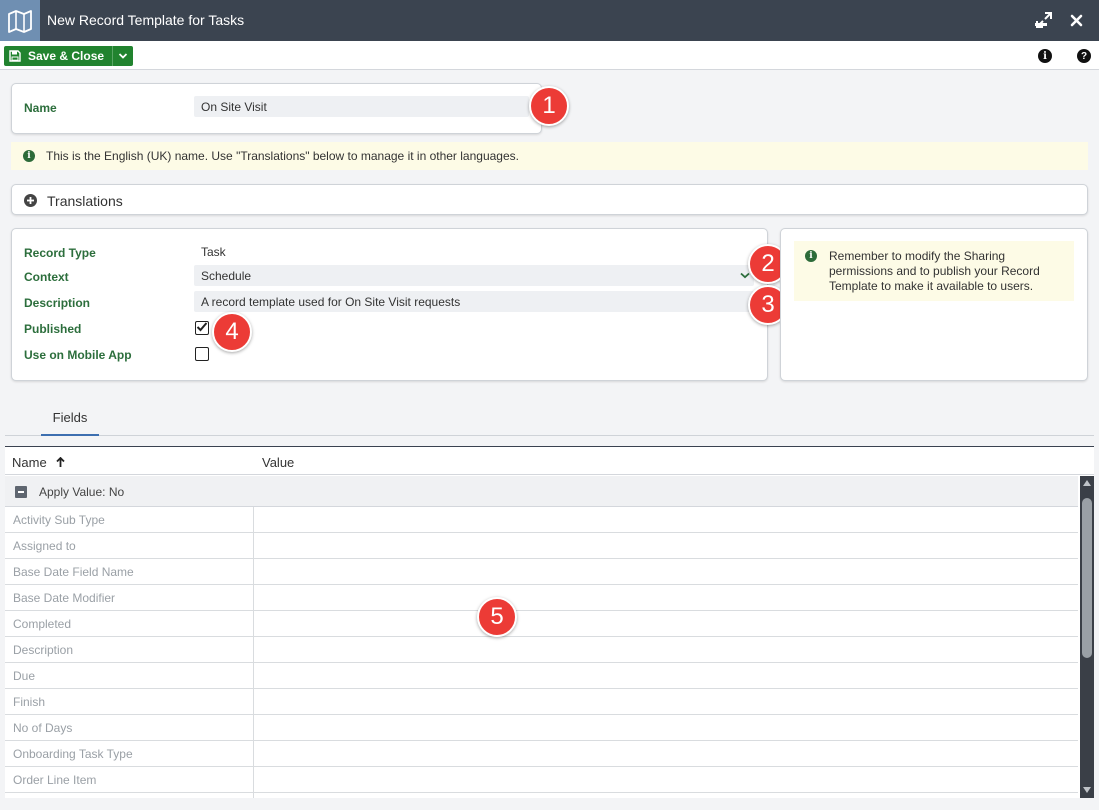  I want to click on table-row, so click(541, 795).